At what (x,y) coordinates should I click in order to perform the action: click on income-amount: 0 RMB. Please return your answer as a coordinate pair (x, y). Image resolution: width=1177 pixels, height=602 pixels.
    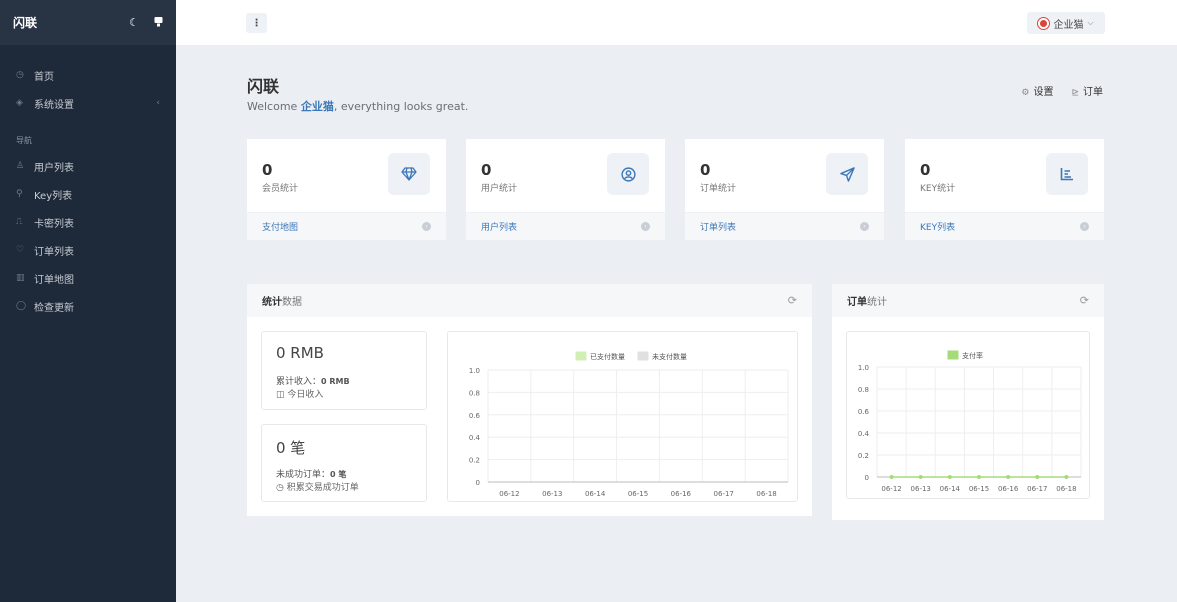
    Looking at the image, I should click on (300, 353).